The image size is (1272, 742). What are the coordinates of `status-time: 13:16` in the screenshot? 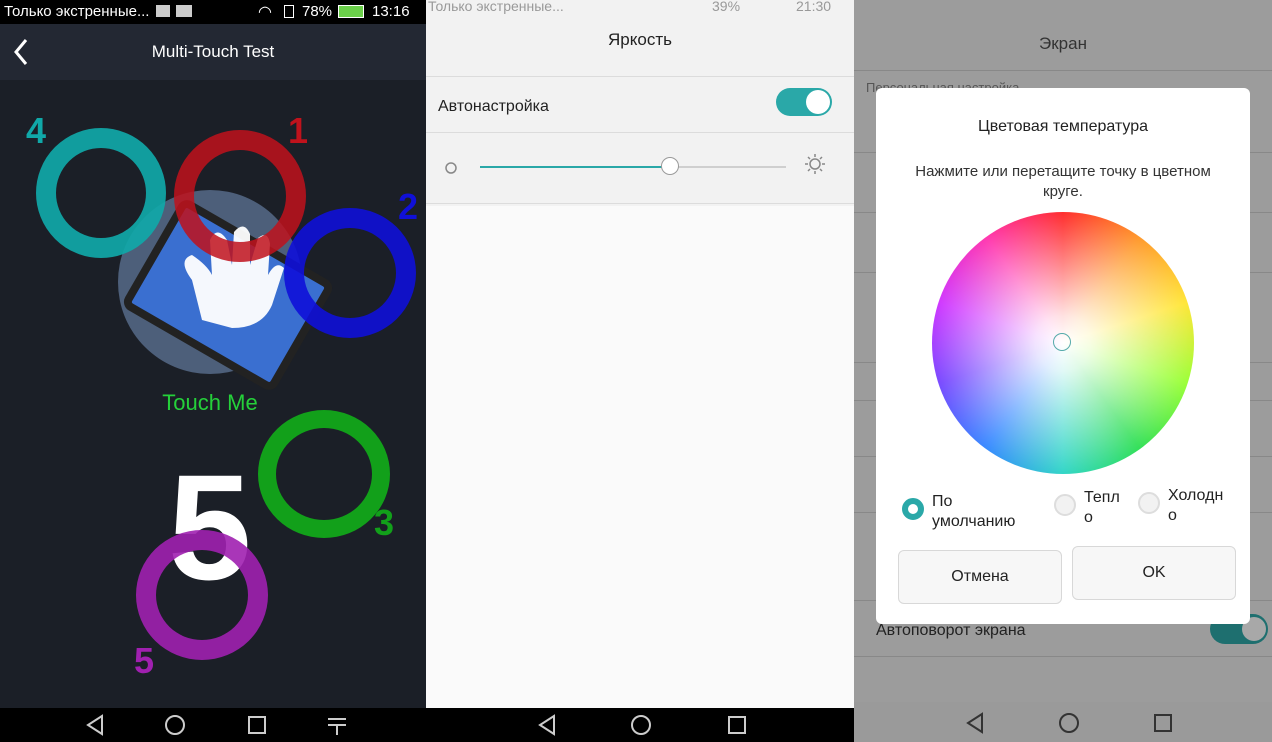 It's located at (391, 11).